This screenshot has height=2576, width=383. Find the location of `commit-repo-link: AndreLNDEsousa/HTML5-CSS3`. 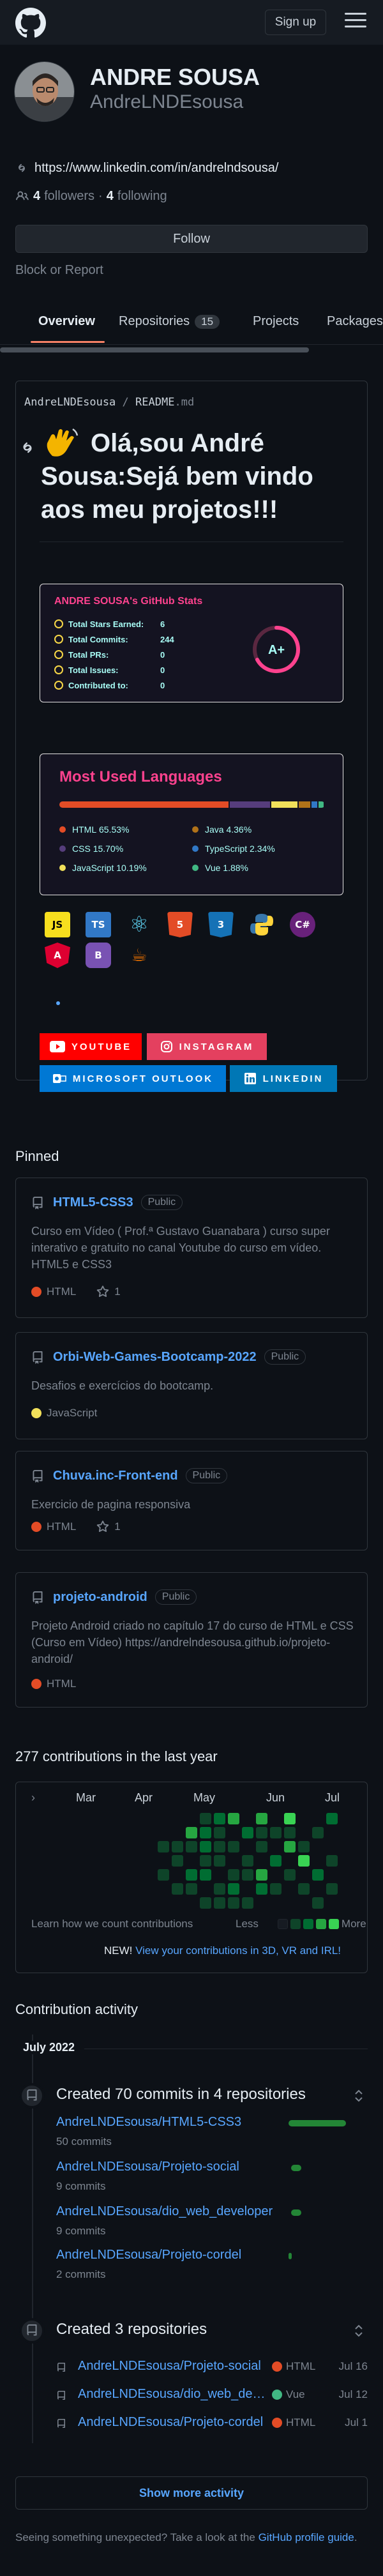

commit-repo-link: AndreLNDEsousa/HTML5-CSS3 is located at coordinates (148, 2123).